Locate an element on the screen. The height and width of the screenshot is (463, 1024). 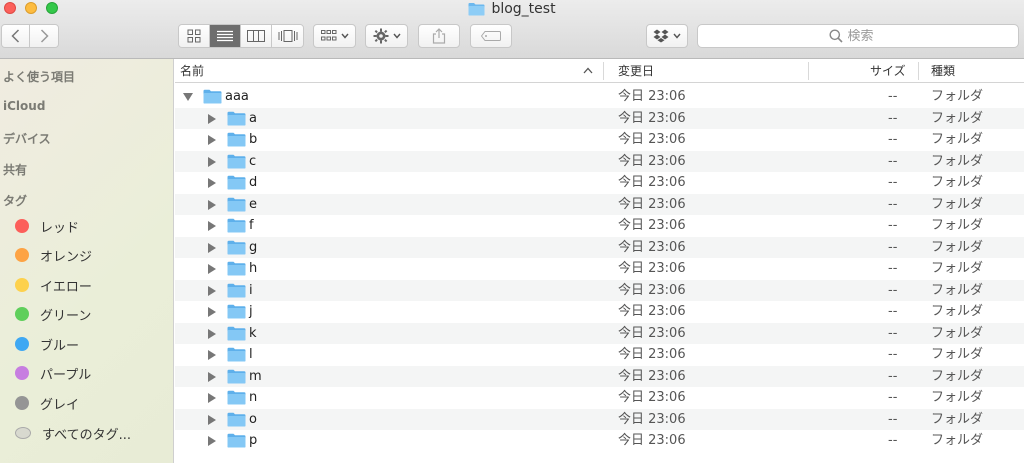
list-view-button is located at coordinates (225, 36).